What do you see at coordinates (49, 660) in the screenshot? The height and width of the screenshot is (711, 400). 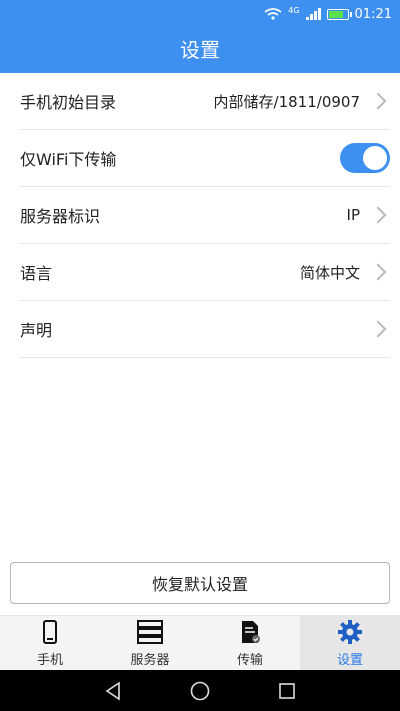 I see `tab-label: 手机` at bounding box center [49, 660].